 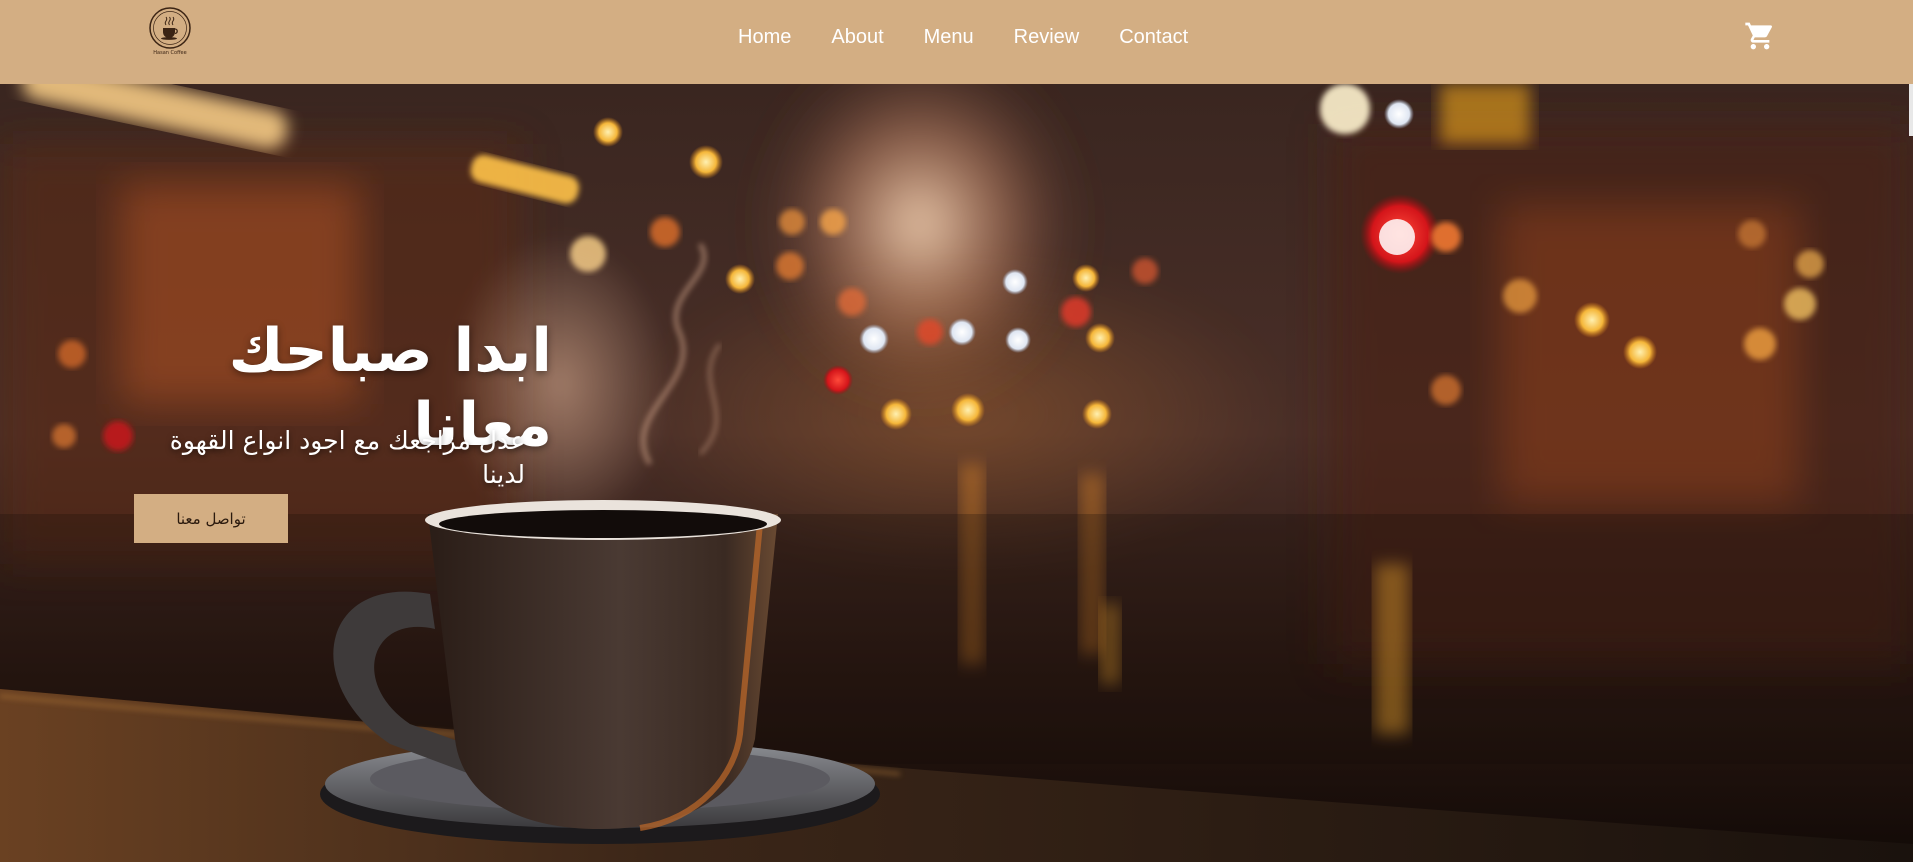 What do you see at coordinates (764, 37) in the screenshot?
I see `nav-link-home: Home` at bounding box center [764, 37].